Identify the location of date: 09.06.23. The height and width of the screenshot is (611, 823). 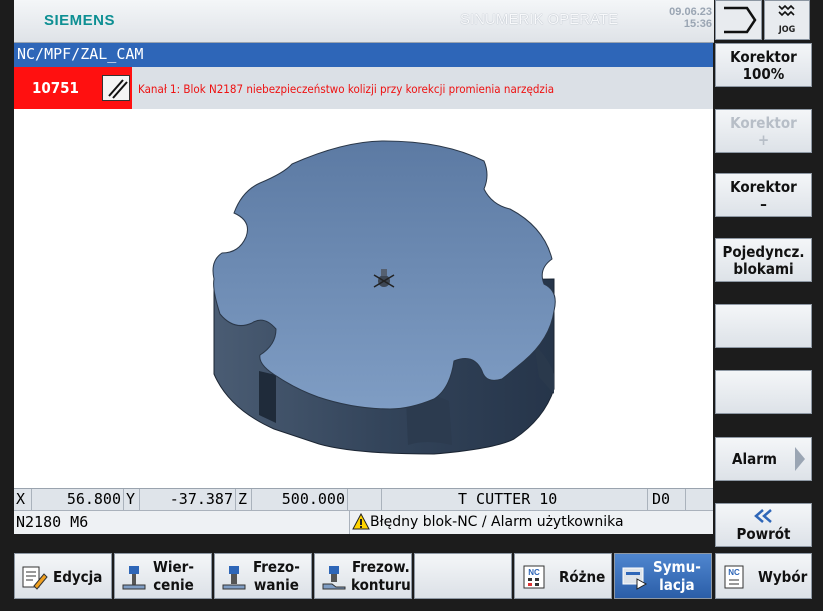
(690, 12).